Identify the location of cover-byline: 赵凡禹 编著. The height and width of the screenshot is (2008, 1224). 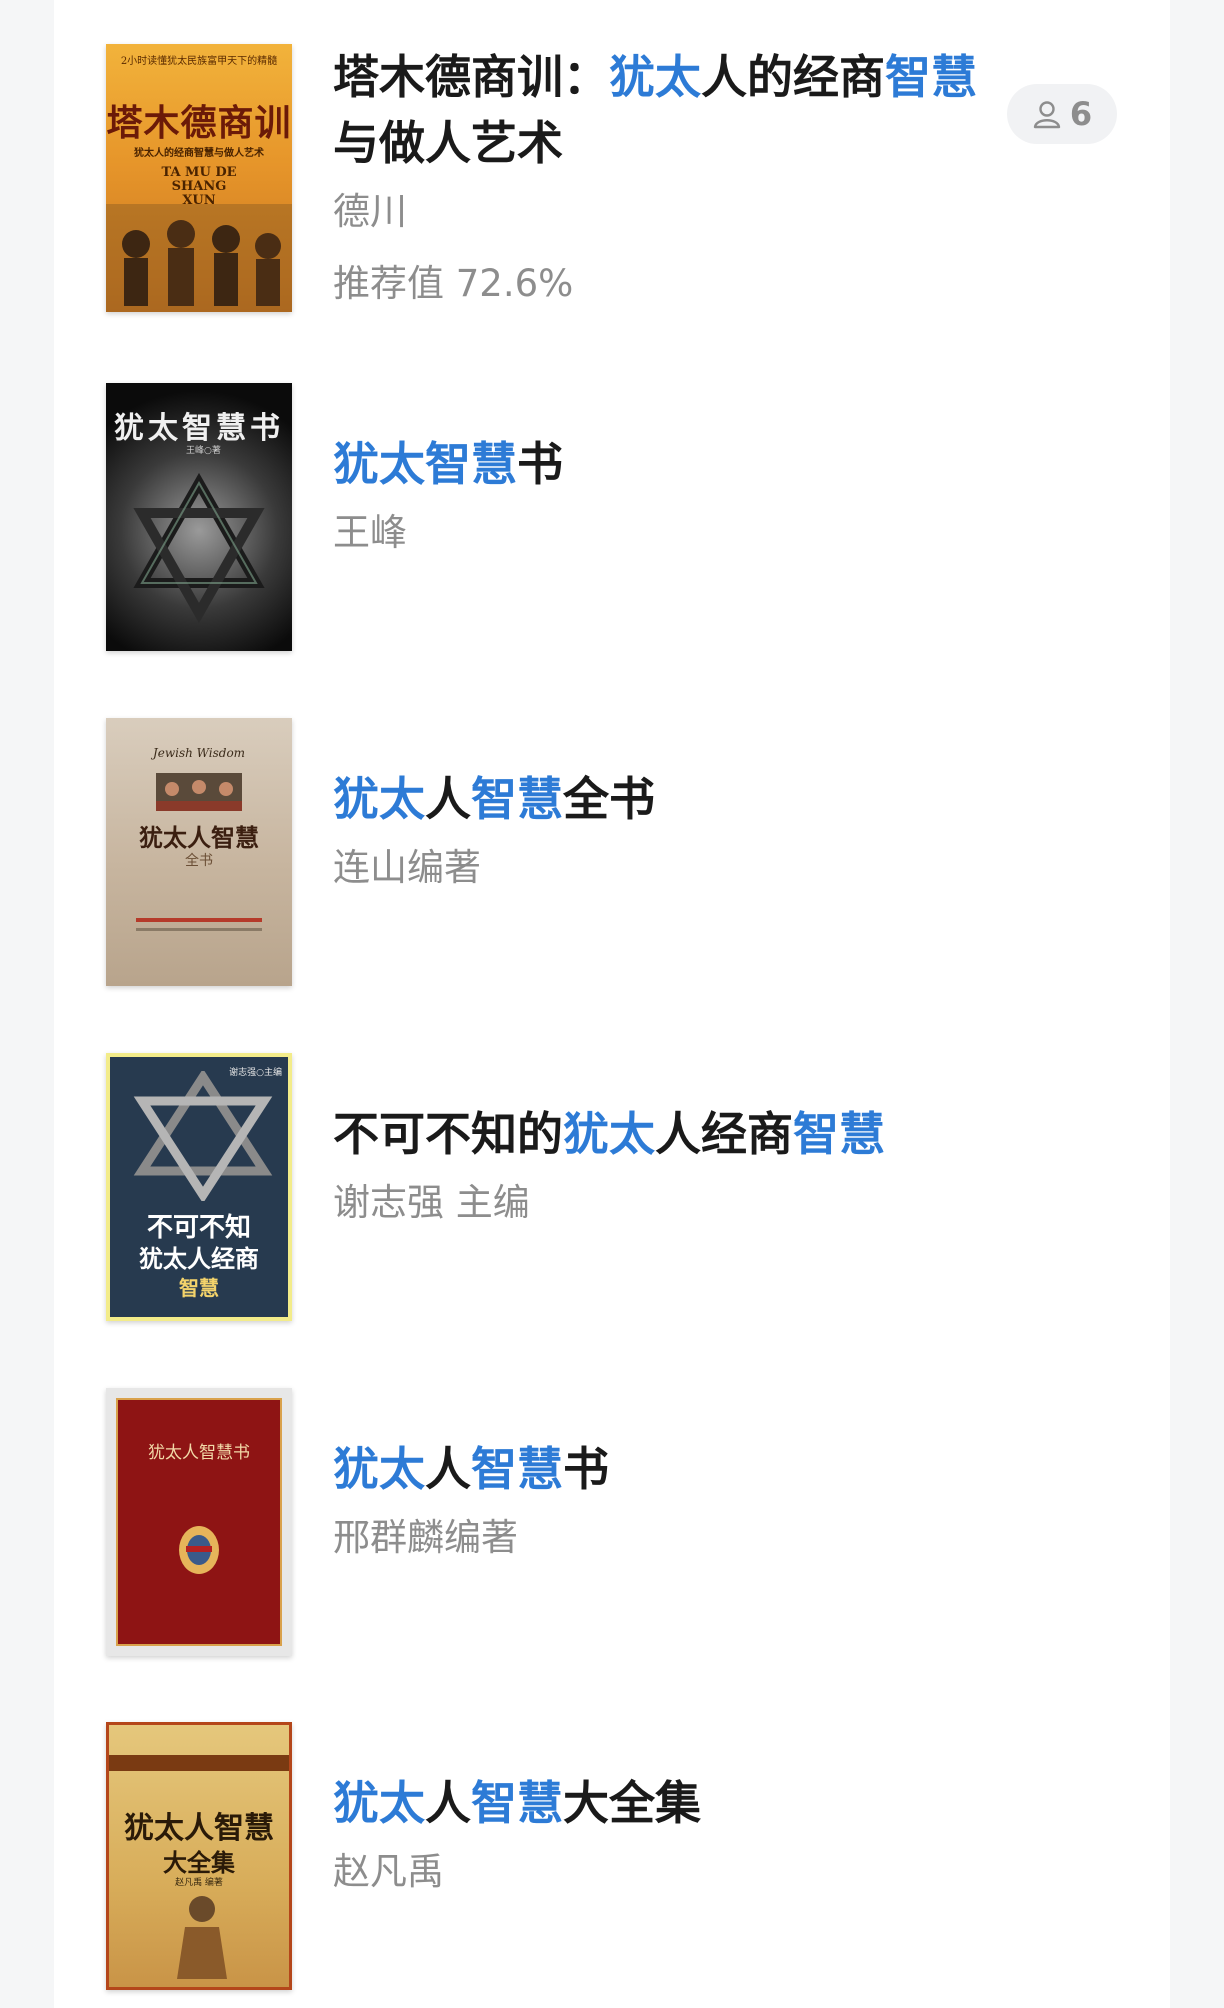
(199, 1883).